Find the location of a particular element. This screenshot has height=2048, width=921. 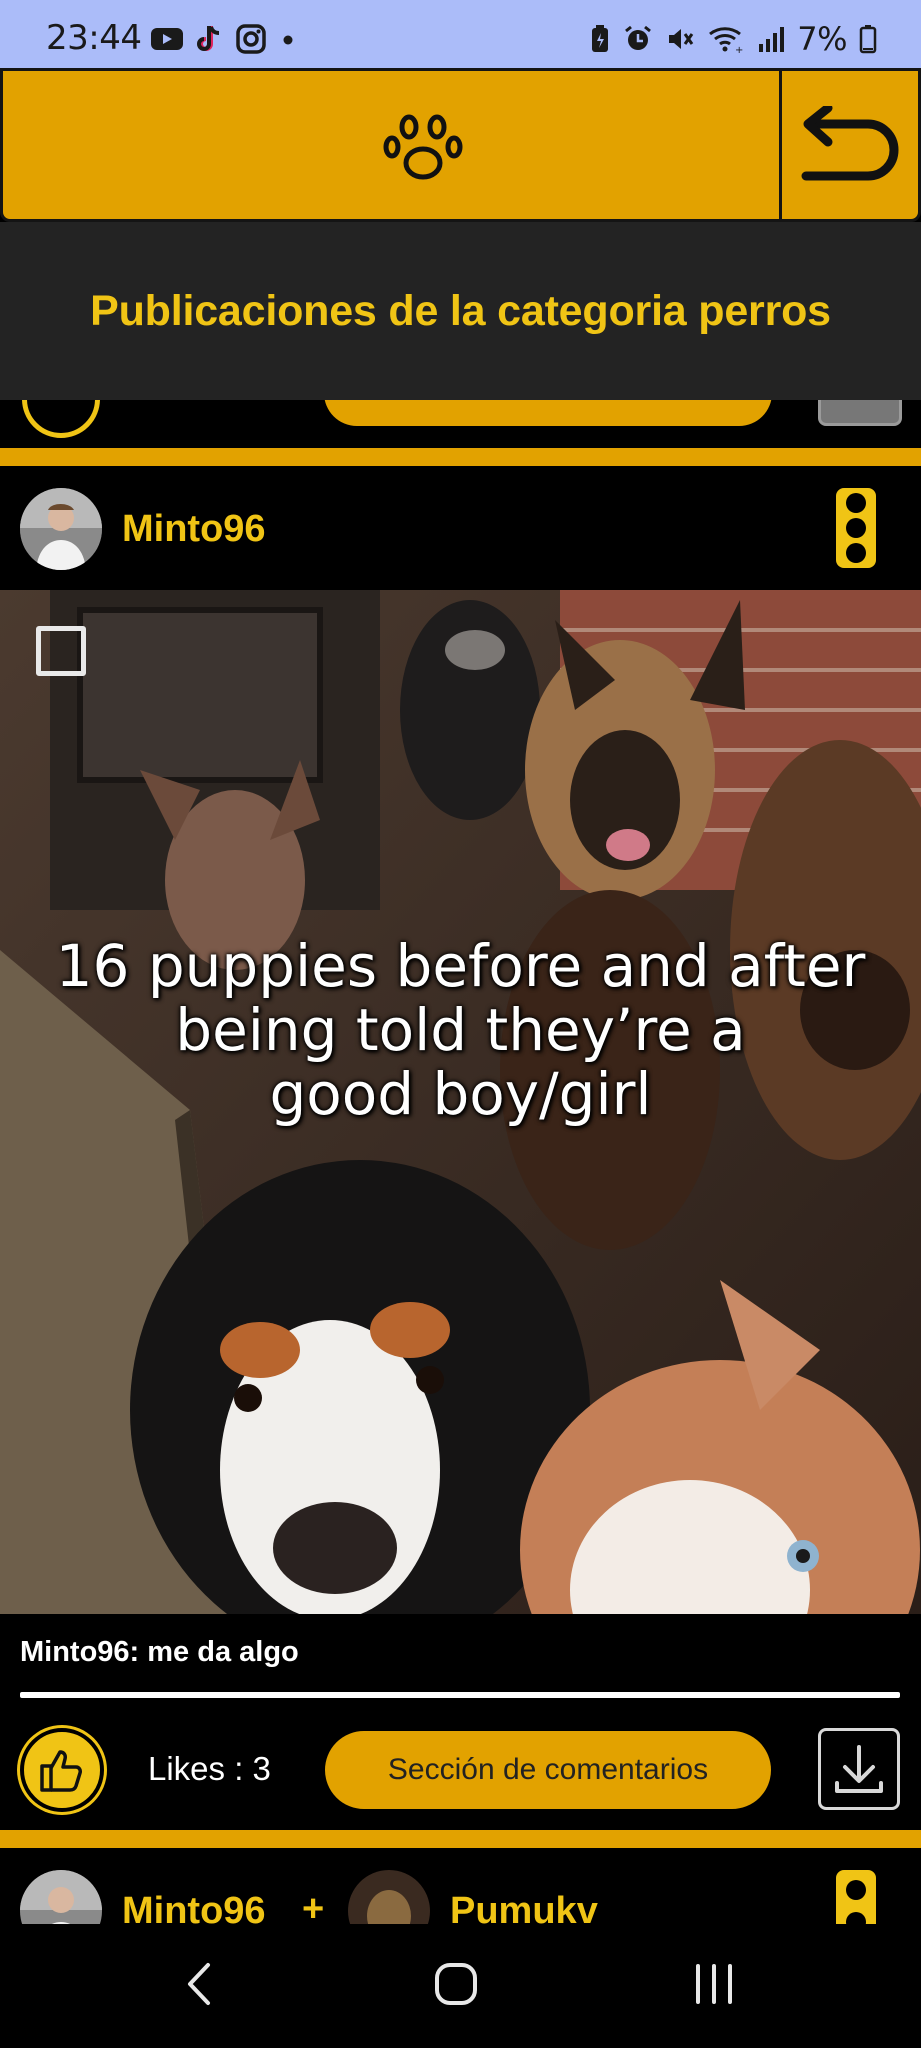

nav-home-button is located at coordinates (456, 1984).